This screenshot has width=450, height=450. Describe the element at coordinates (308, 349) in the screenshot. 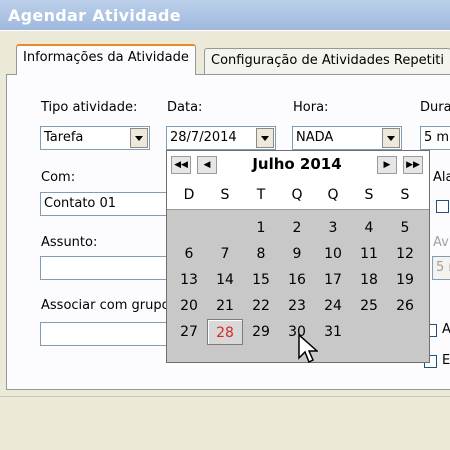

I see `mouse-cursor-icon` at that location.